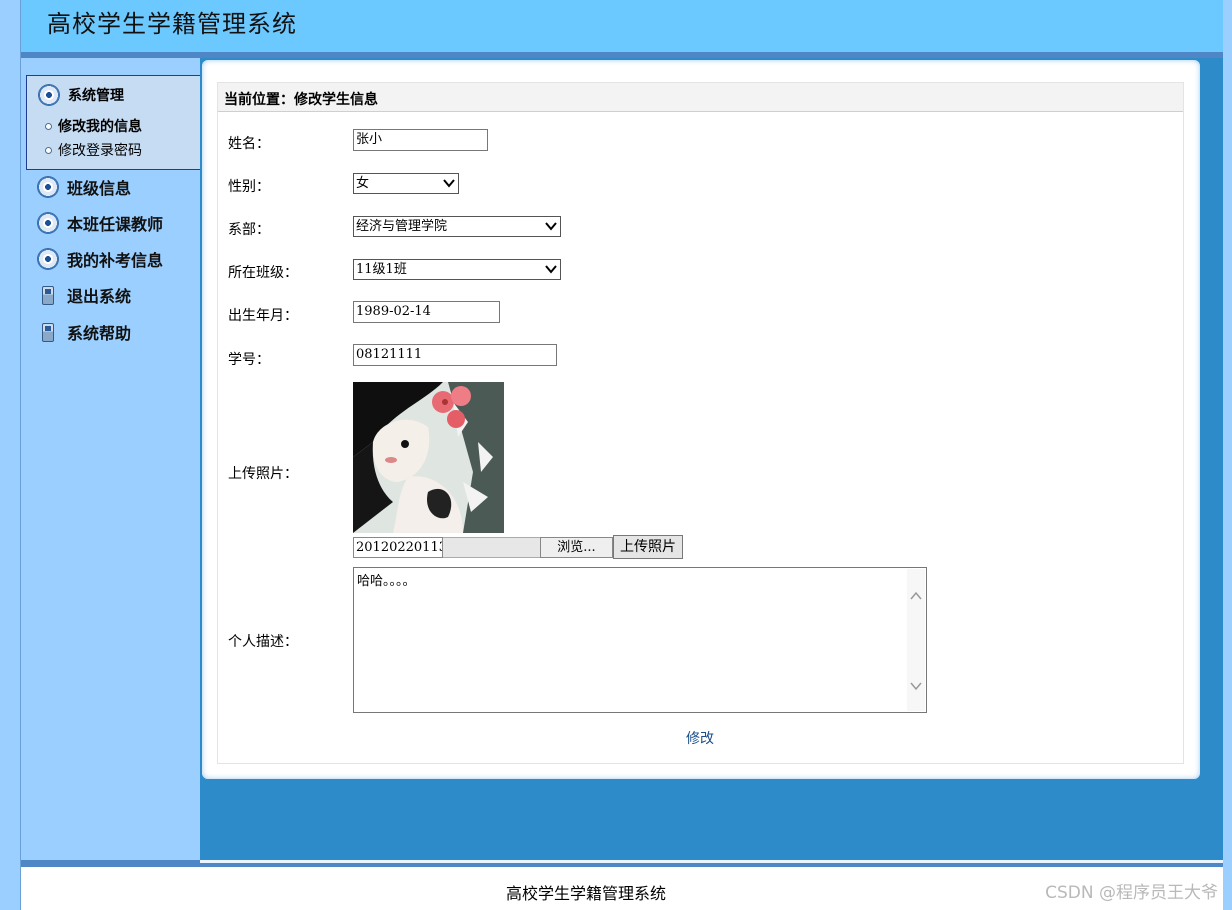  Describe the element at coordinates (99, 333) in the screenshot. I see `sidebar-item-label: 系统帮助` at that location.